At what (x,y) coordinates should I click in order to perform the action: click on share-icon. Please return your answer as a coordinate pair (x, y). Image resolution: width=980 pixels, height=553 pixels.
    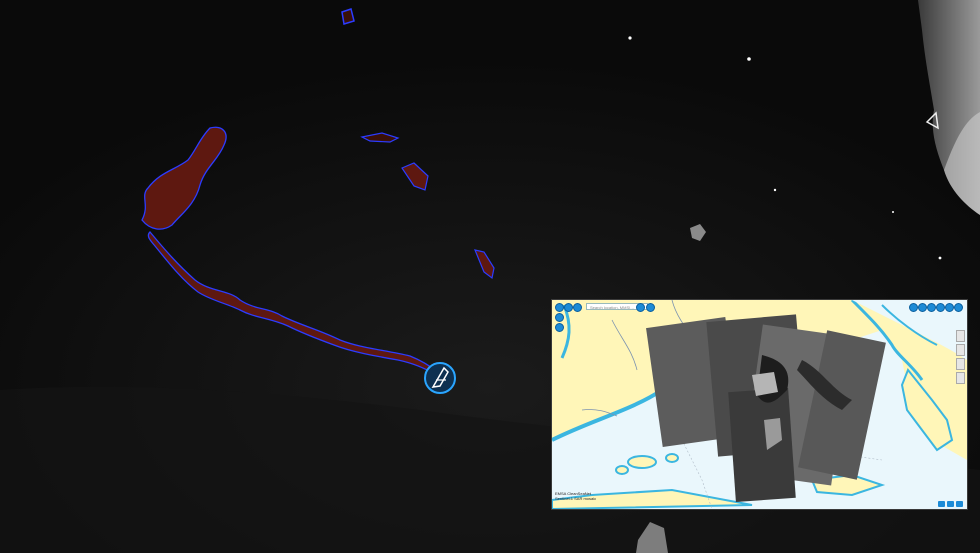
    Looking at the image, I should click on (931, 307).